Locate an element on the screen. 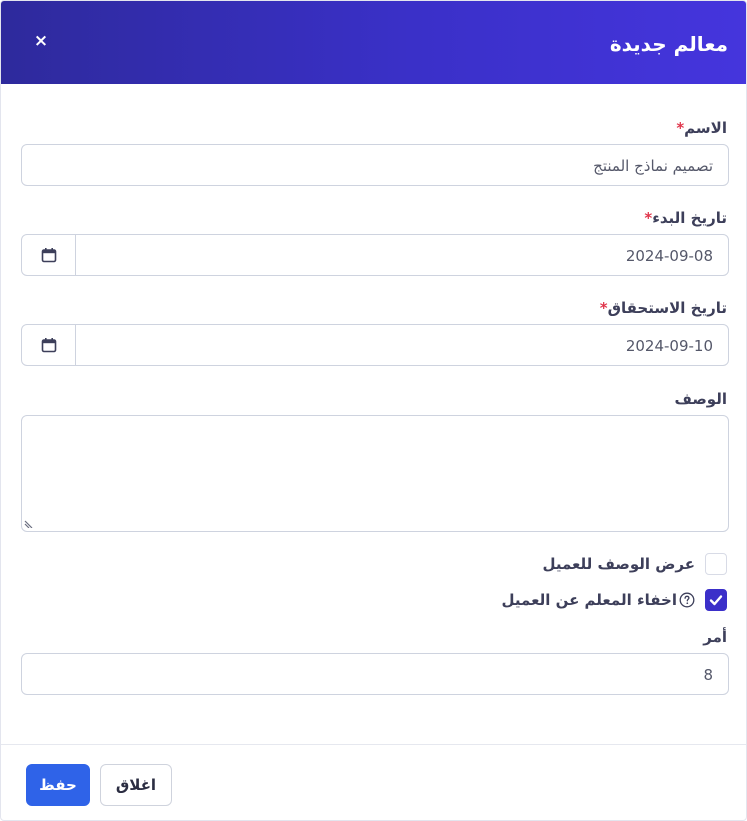  save-button: حفظ is located at coordinates (58, 785).